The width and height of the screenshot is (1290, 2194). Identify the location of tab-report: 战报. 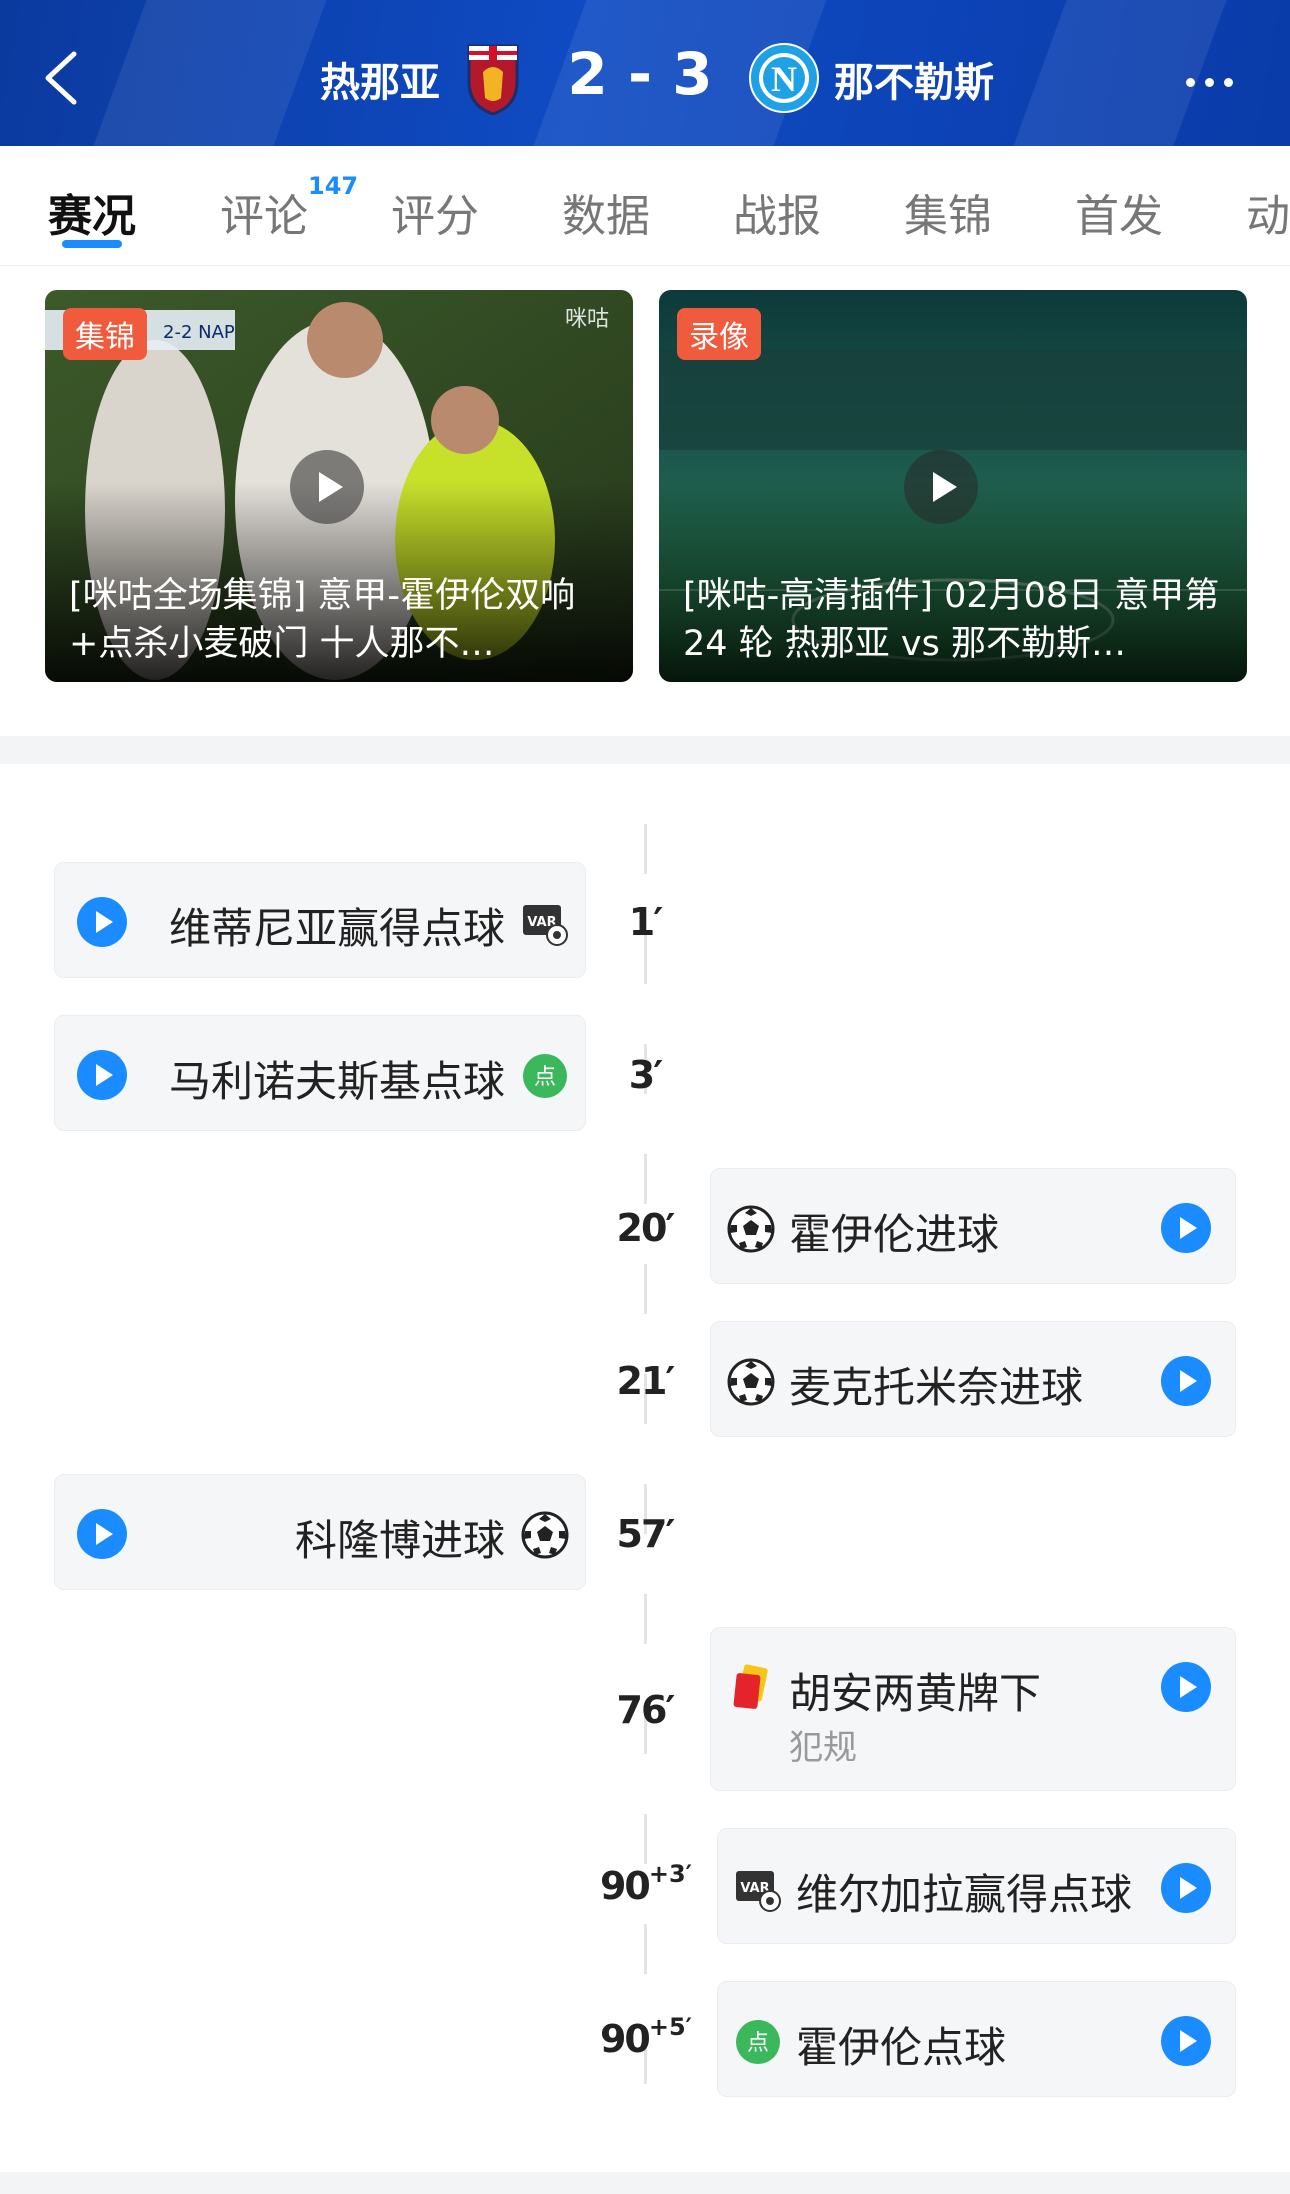
(777, 212).